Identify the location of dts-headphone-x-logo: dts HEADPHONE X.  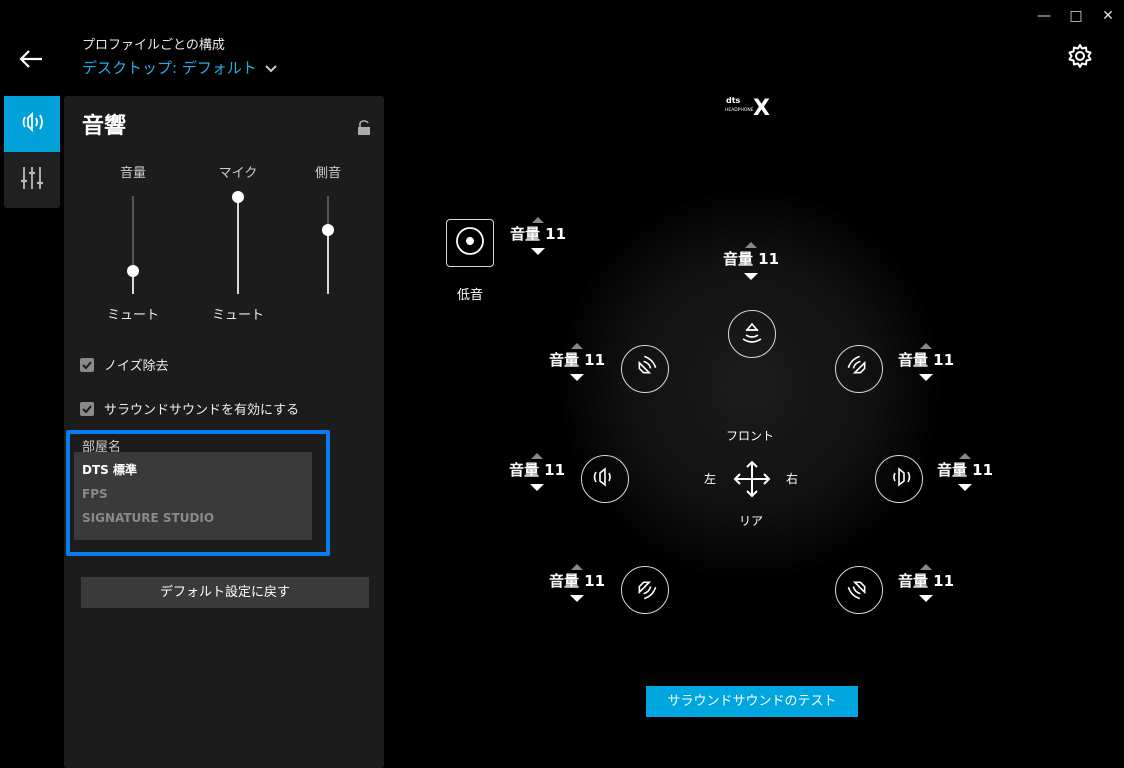
(752, 108).